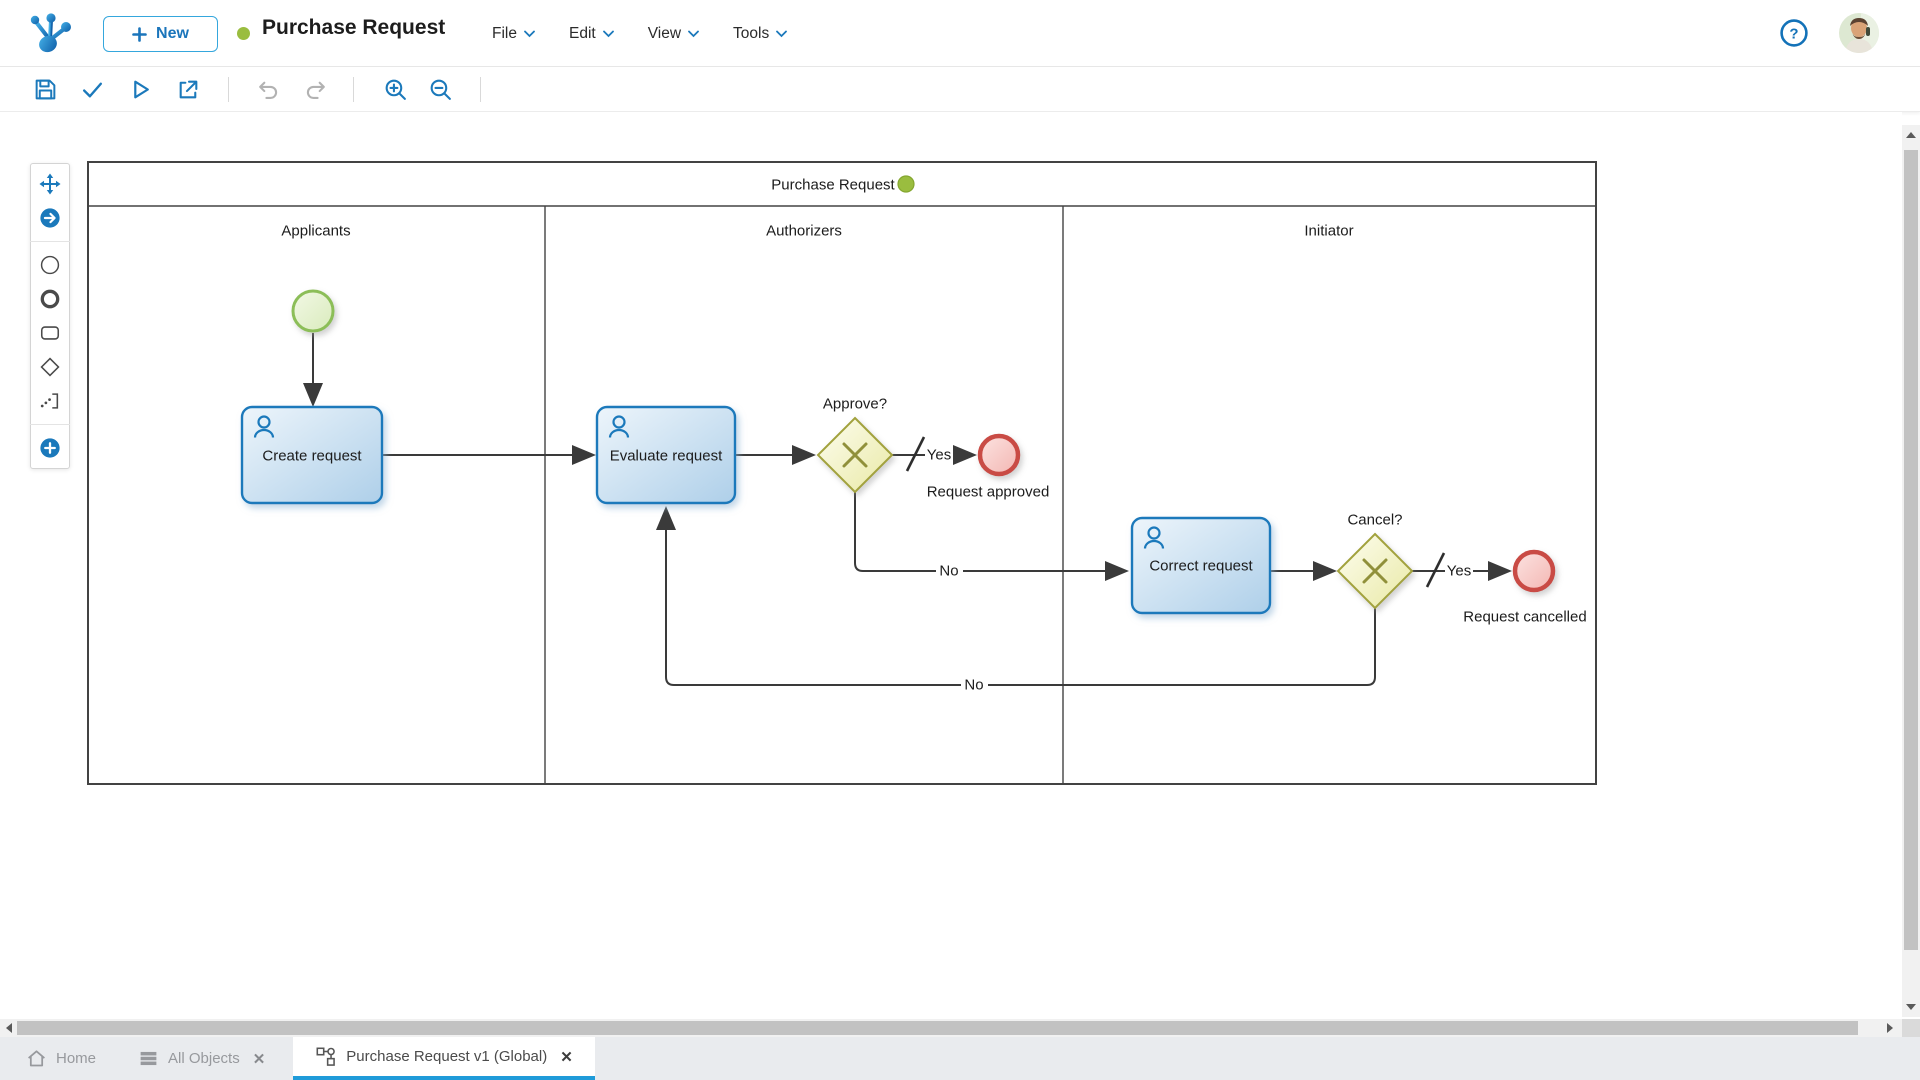 Image resolution: width=1920 pixels, height=1080 pixels. I want to click on help-icon: ?, so click(1794, 33).